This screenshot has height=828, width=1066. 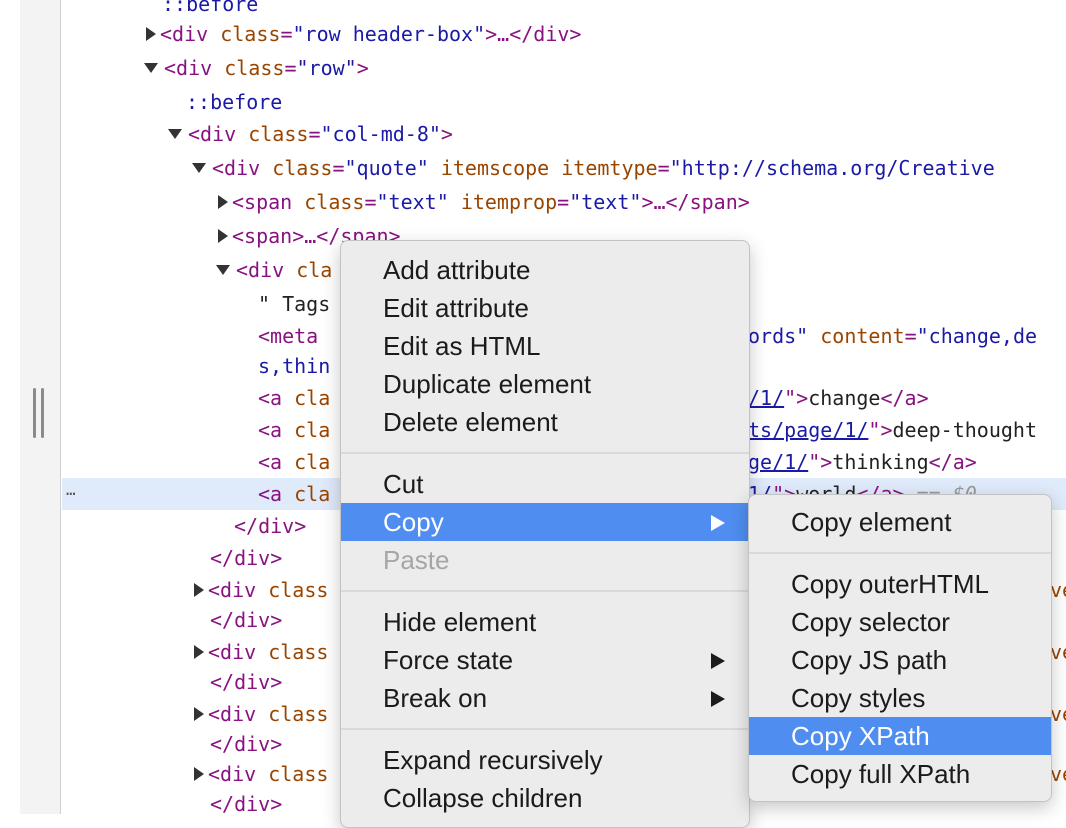 I want to click on tree-node-a-thinking: <a cla, so click(x=294, y=462).